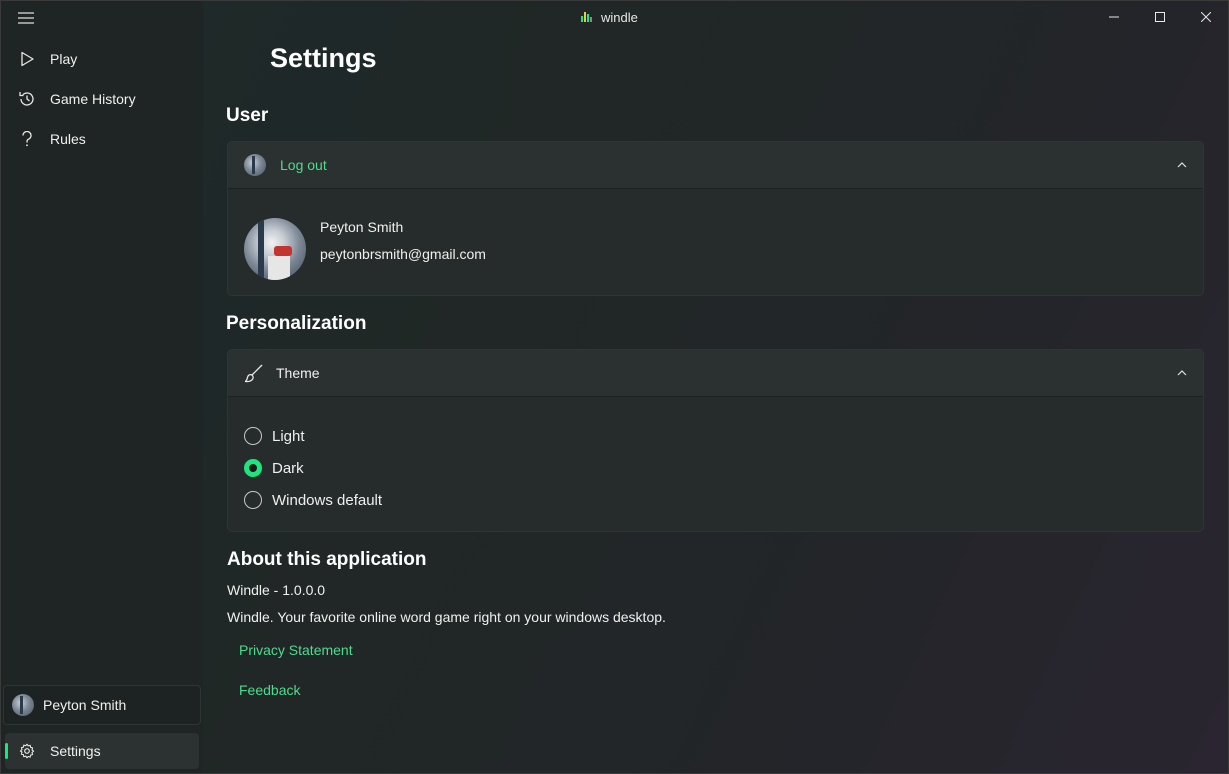  What do you see at coordinates (403, 254) in the screenshot?
I see `user-email: peytonbrsmith@gmail.com` at bounding box center [403, 254].